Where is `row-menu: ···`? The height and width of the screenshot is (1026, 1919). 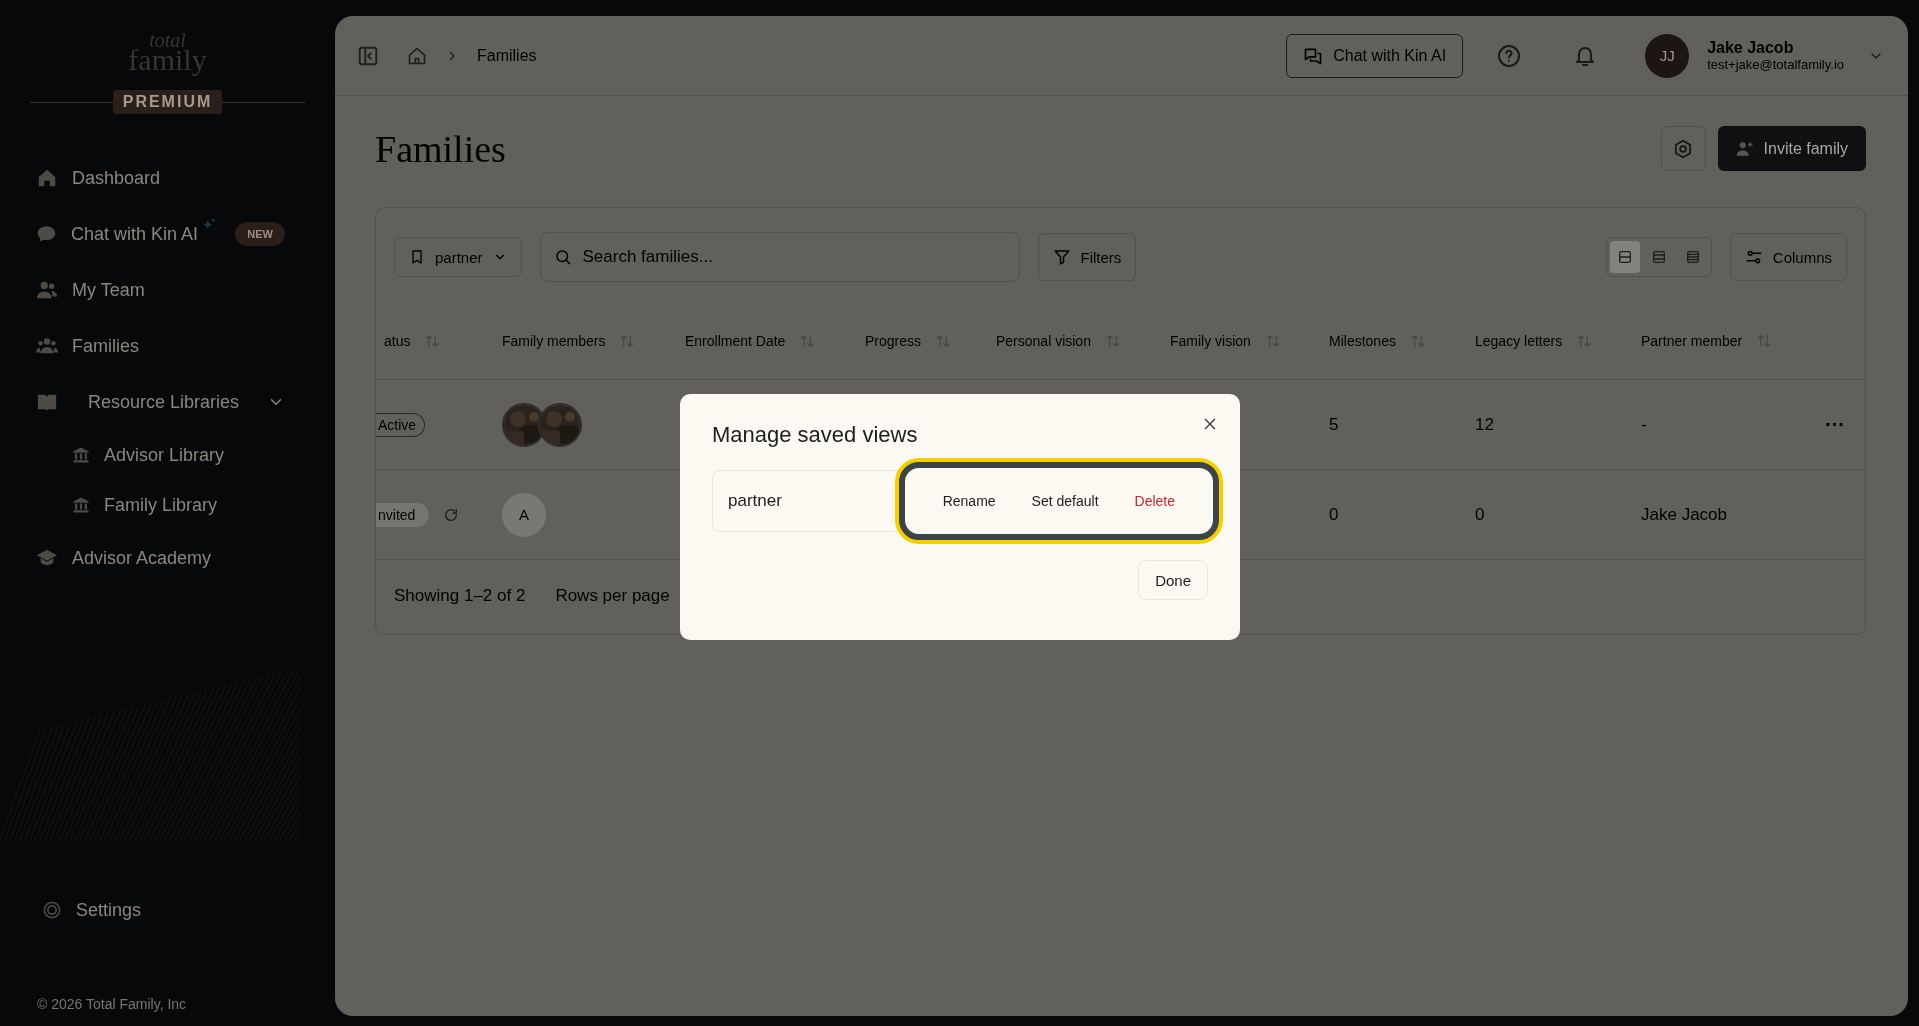 row-menu: ··· is located at coordinates (1845, 424).